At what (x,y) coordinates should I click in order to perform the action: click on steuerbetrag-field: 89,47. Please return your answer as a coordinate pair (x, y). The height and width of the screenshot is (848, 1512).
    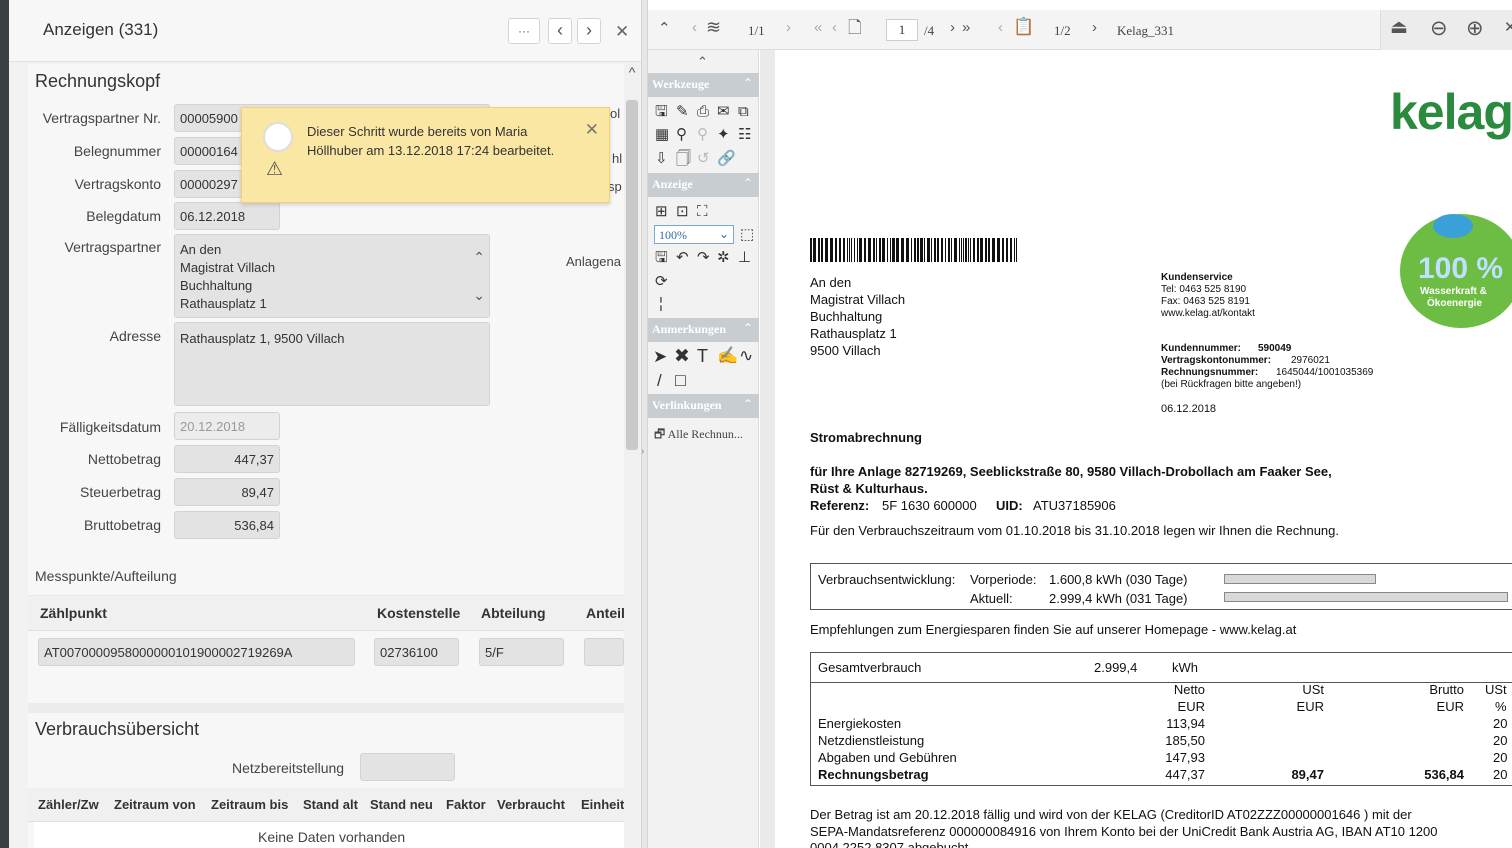
    Looking at the image, I should click on (227, 492).